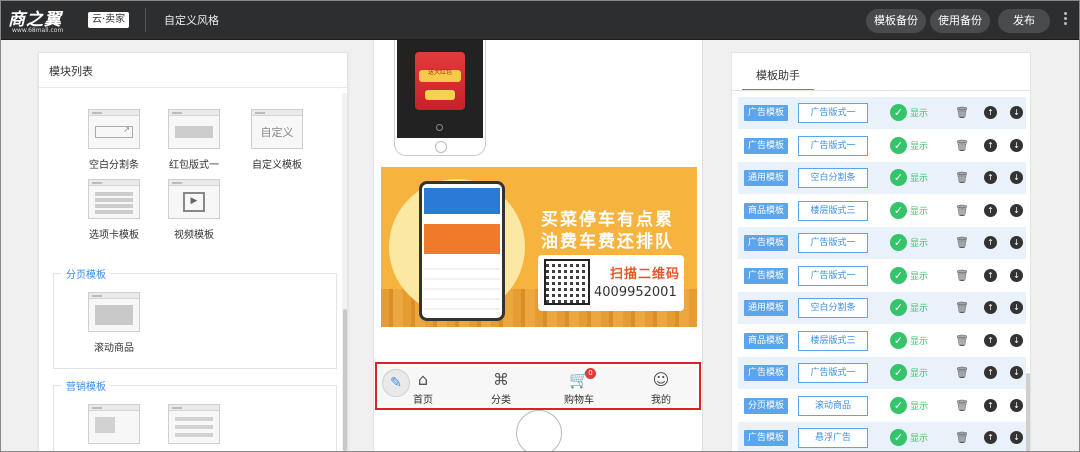 The height and width of the screenshot is (452, 1080). What do you see at coordinates (607, 242) in the screenshot?
I see `banner-slogan-2: 油费车费还排队` at bounding box center [607, 242].